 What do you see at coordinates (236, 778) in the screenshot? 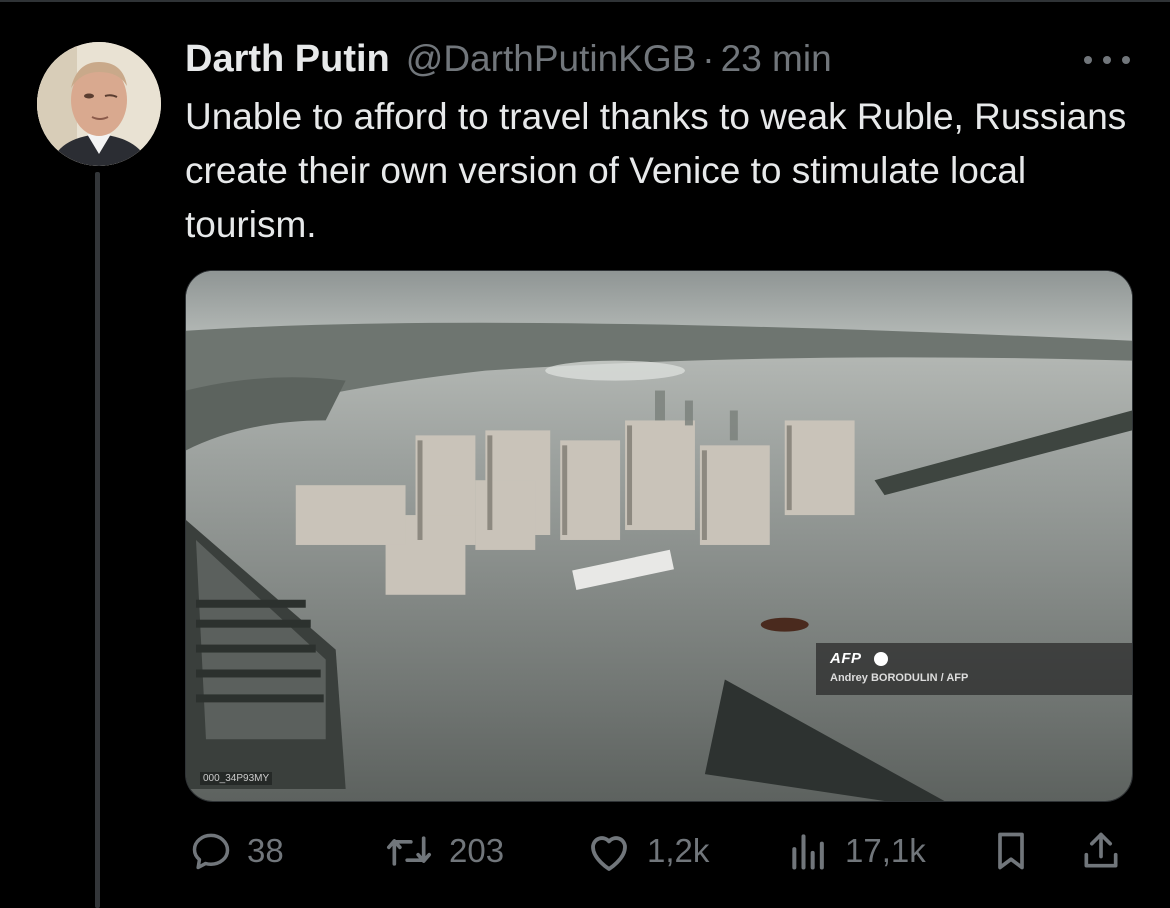
I see `image-id: 000_34P93MY` at bounding box center [236, 778].